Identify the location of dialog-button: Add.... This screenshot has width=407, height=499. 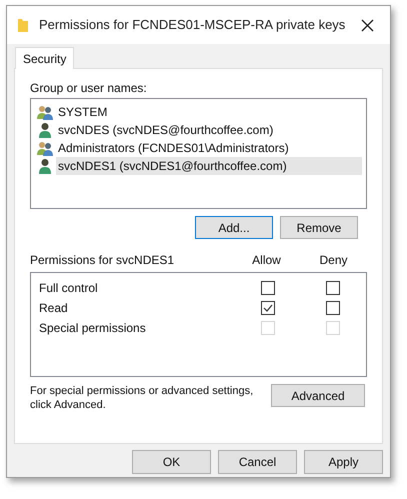
(234, 227).